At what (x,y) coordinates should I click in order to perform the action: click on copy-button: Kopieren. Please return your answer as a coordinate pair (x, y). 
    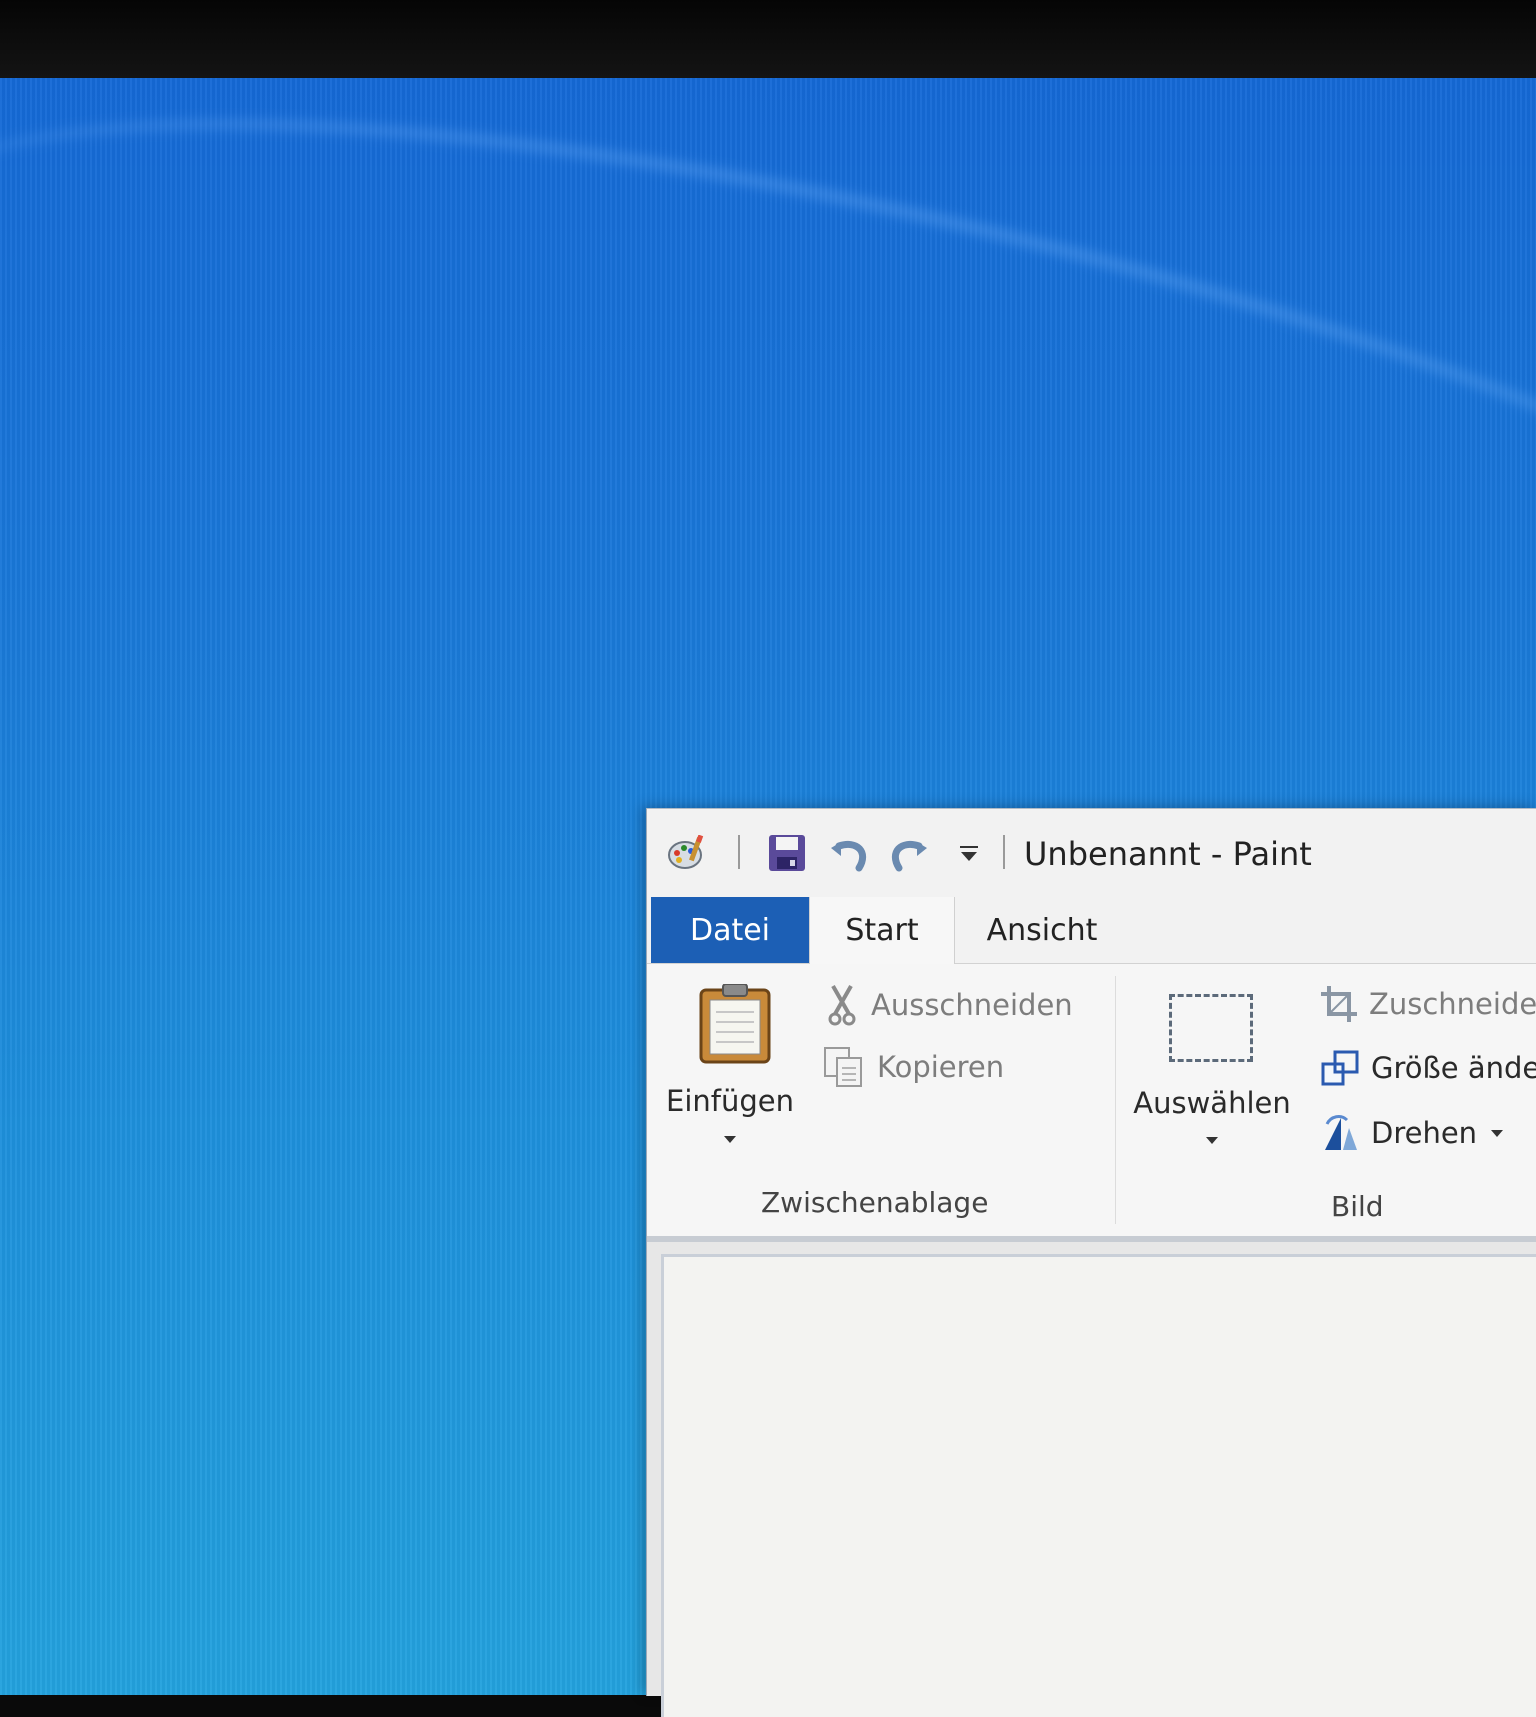
    Looking at the image, I should click on (913, 1067).